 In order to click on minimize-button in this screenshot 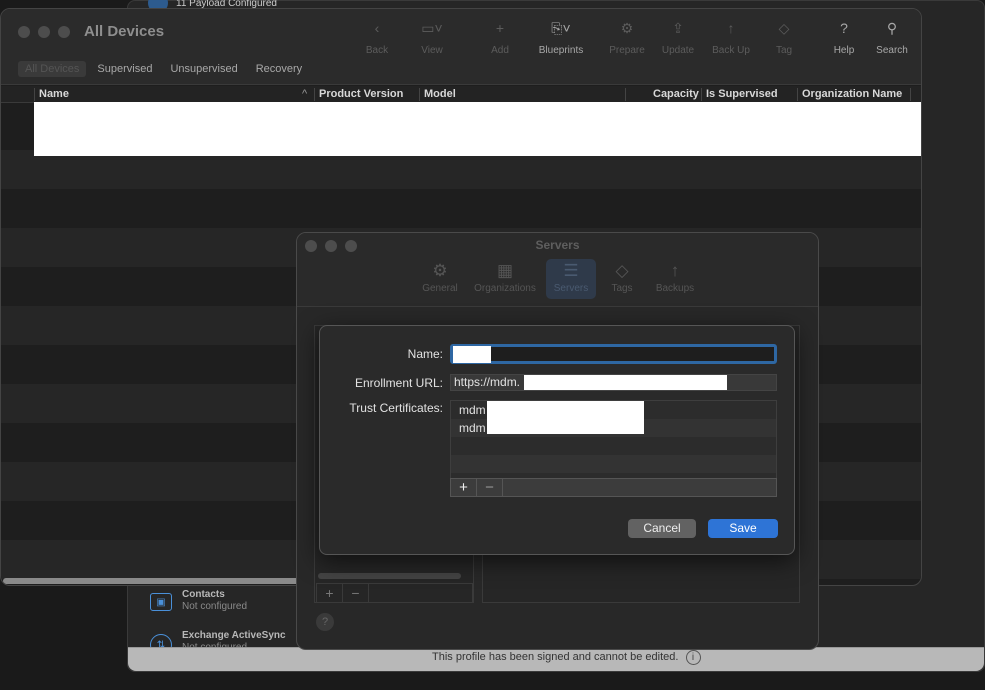, I will do `click(44, 32)`.